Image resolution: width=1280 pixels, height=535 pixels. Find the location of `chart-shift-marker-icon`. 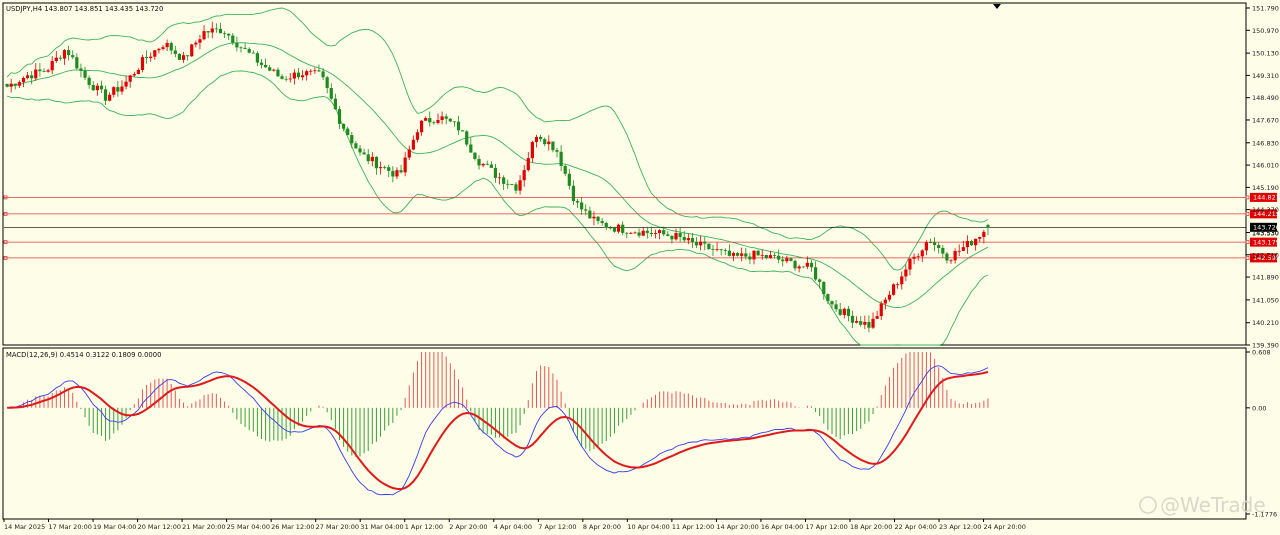

chart-shift-marker-icon is located at coordinates (997, 6).